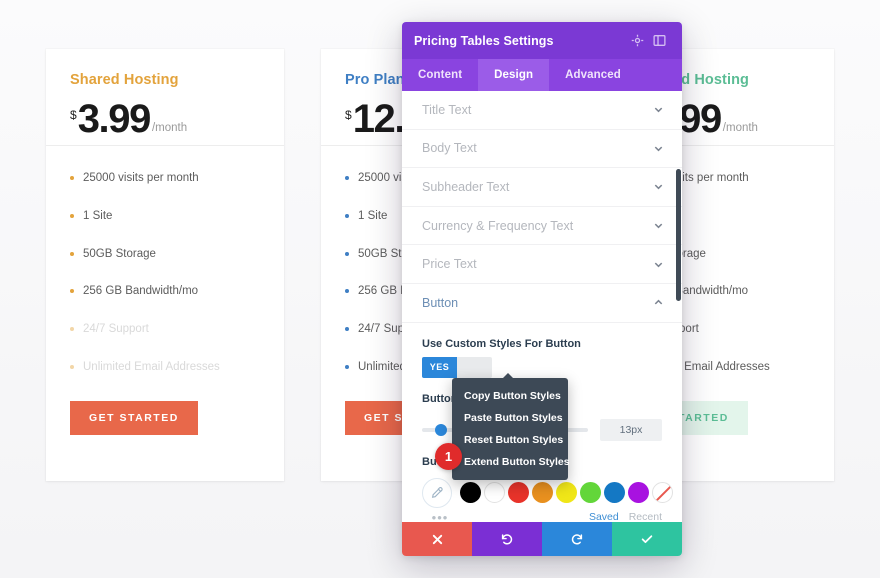 Image resolution: width=880 pixels, height=578 pixels. I want to click on modal-tabs: Content Design Advanced, so click(542, 75).